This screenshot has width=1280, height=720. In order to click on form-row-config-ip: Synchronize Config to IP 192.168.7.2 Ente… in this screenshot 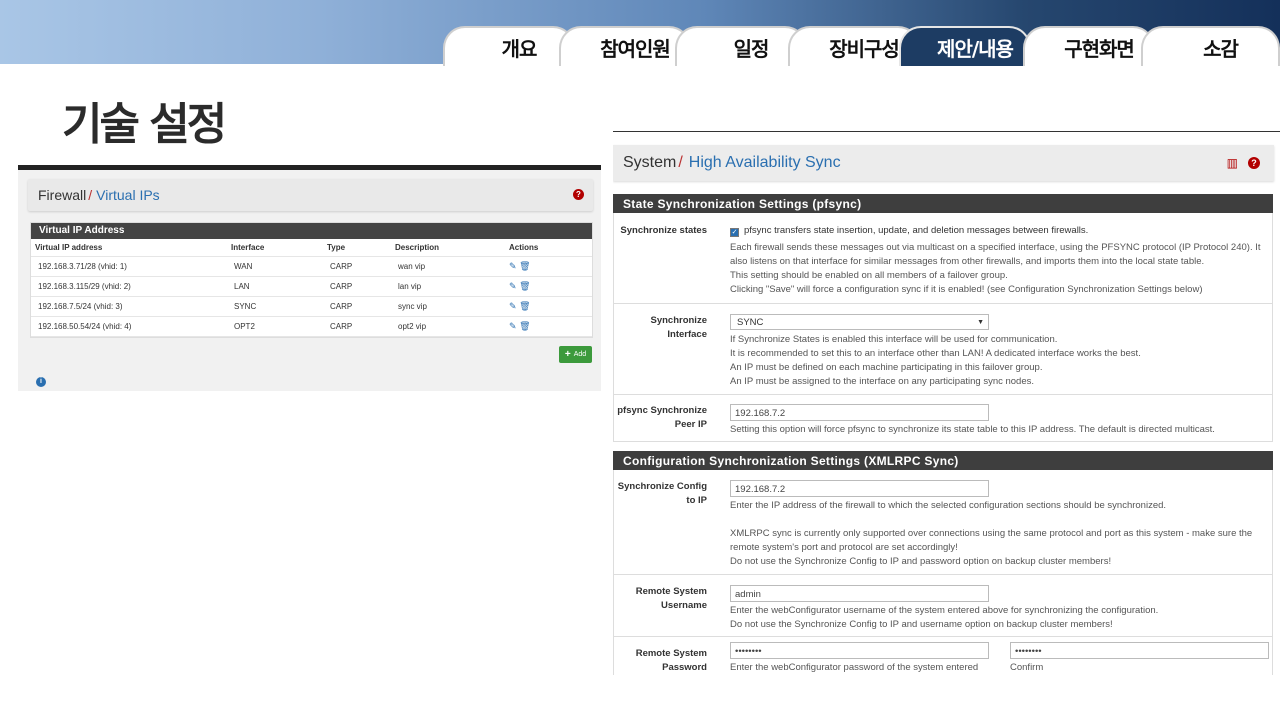, I will do `click(943, 522)`.